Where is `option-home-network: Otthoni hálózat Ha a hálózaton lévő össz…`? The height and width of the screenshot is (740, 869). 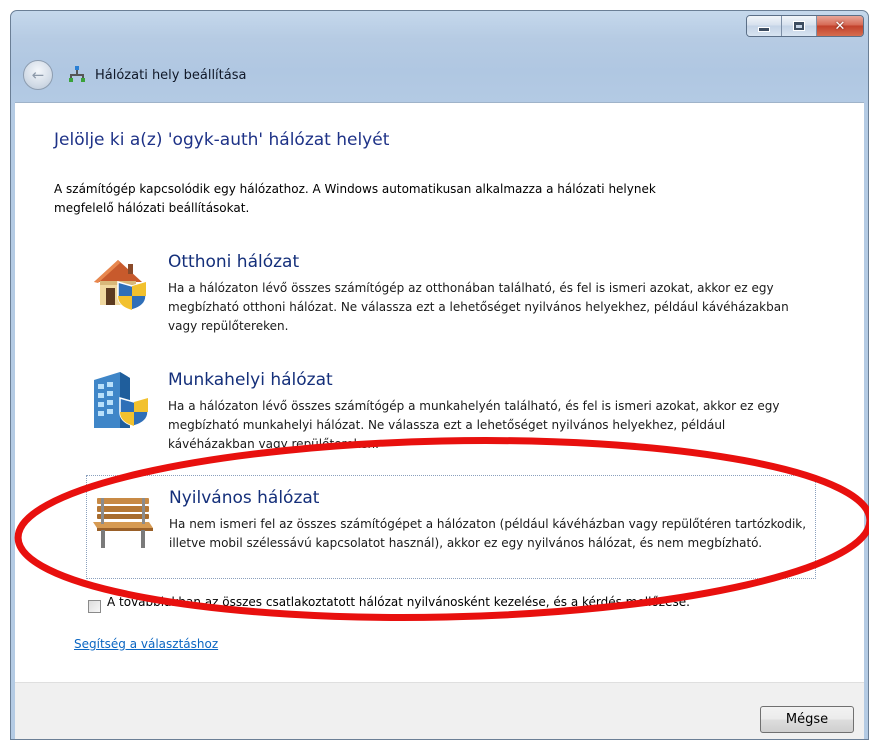 option-home-network: Otthoni hálózat Ha a hálózaton lévő össz… is located at coordinates (446, 302).